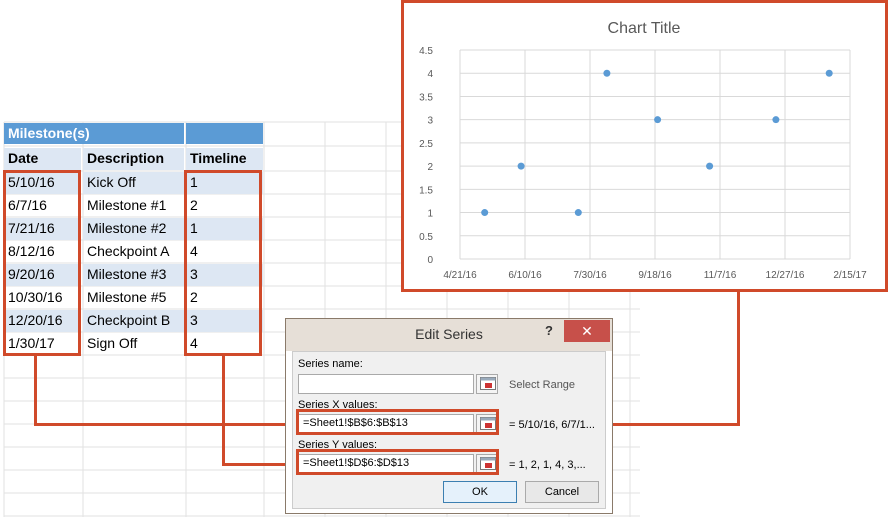 This screenshot has height=517, width=888. Describe the element at coordinates (42, 229) in the screenshot. I see `cell-date: 7/21/16` at that location.